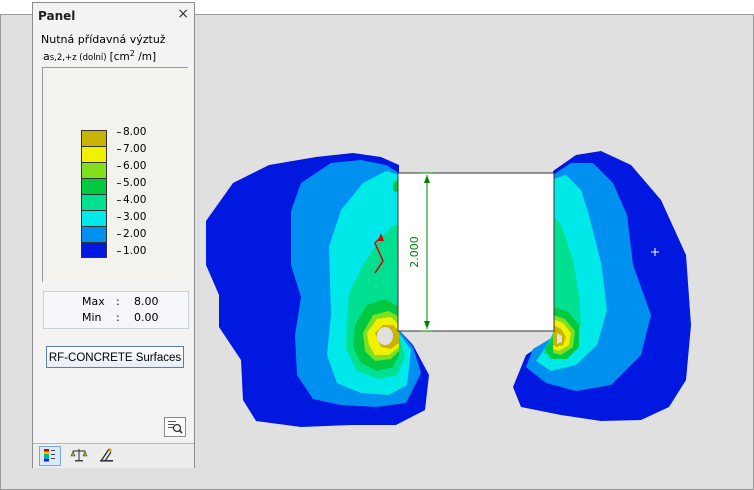  I want to click on central-opening, so click(476, 252).